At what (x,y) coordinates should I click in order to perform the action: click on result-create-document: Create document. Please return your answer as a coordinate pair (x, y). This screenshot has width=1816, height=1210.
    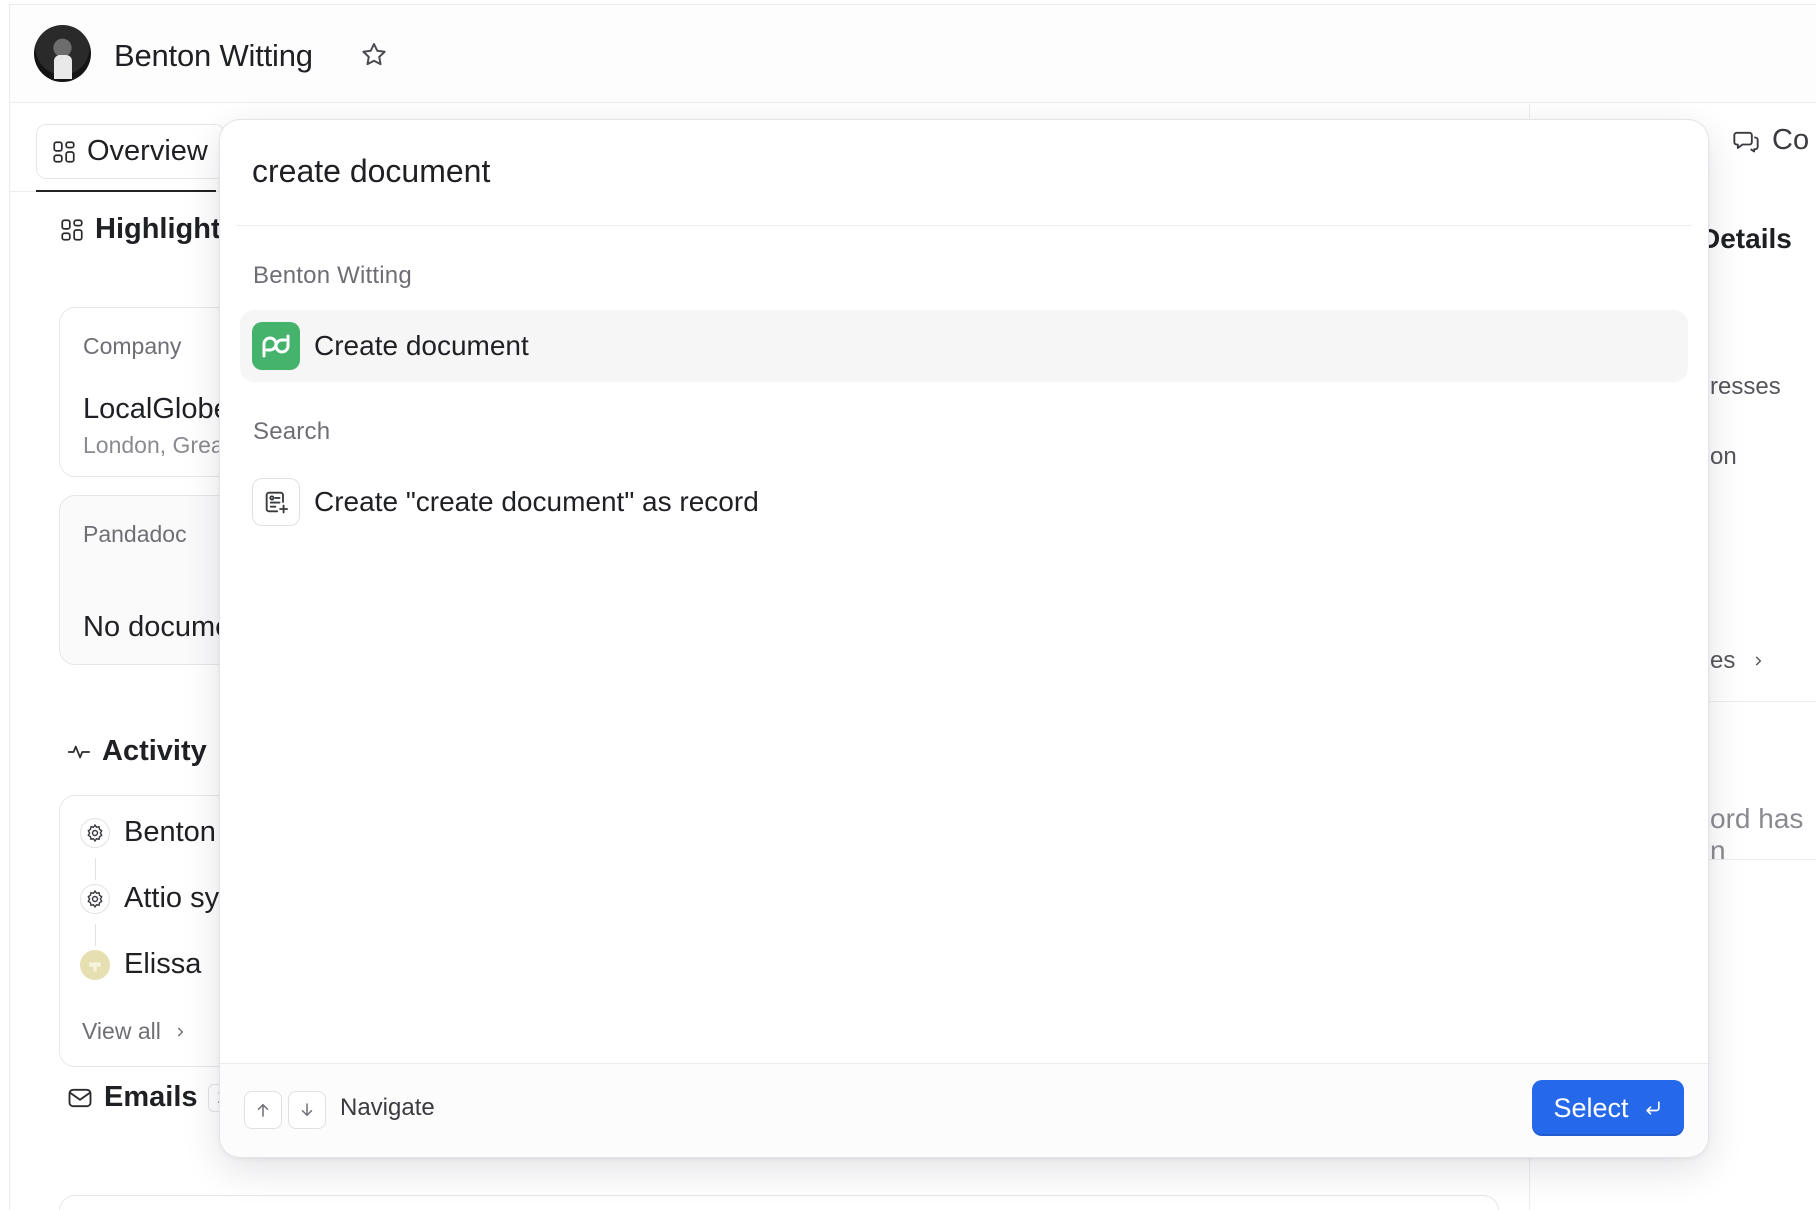
    Looking at the image, I should click on (964, 346).